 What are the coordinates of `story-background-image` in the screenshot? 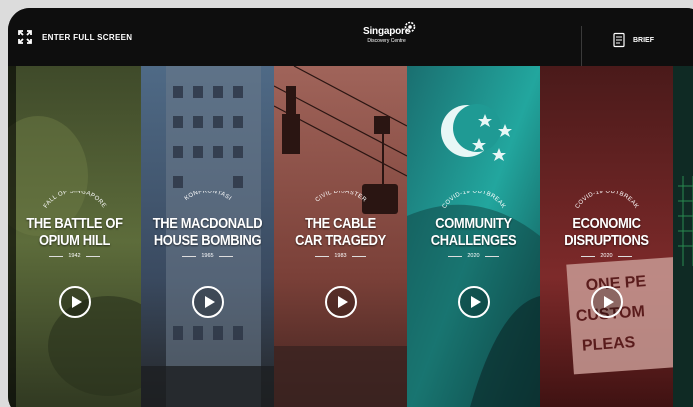 It's located at (683, 236).